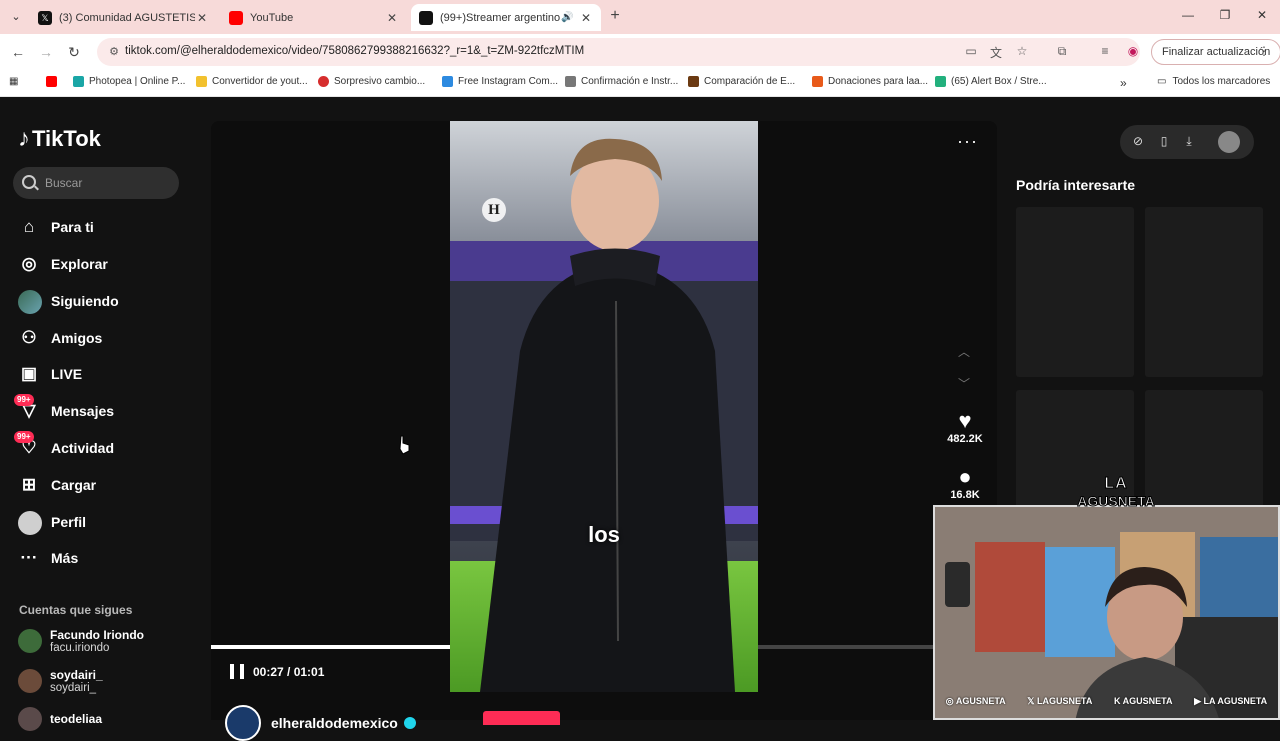 The width and height of the screenshot is (1280, 741). What do you see at coordinates (74, 52) in the screenshot?
I see `reload-icon: ↻` at bounding box center [74, 52].